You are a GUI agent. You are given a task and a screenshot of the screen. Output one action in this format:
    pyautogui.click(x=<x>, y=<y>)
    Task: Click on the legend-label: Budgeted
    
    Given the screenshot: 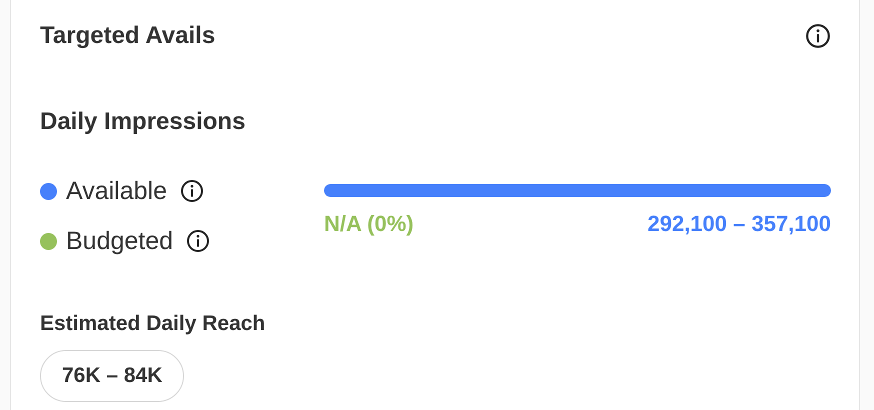 What is the action you would take?
    pyautogui.click(x=120, y=241)
    